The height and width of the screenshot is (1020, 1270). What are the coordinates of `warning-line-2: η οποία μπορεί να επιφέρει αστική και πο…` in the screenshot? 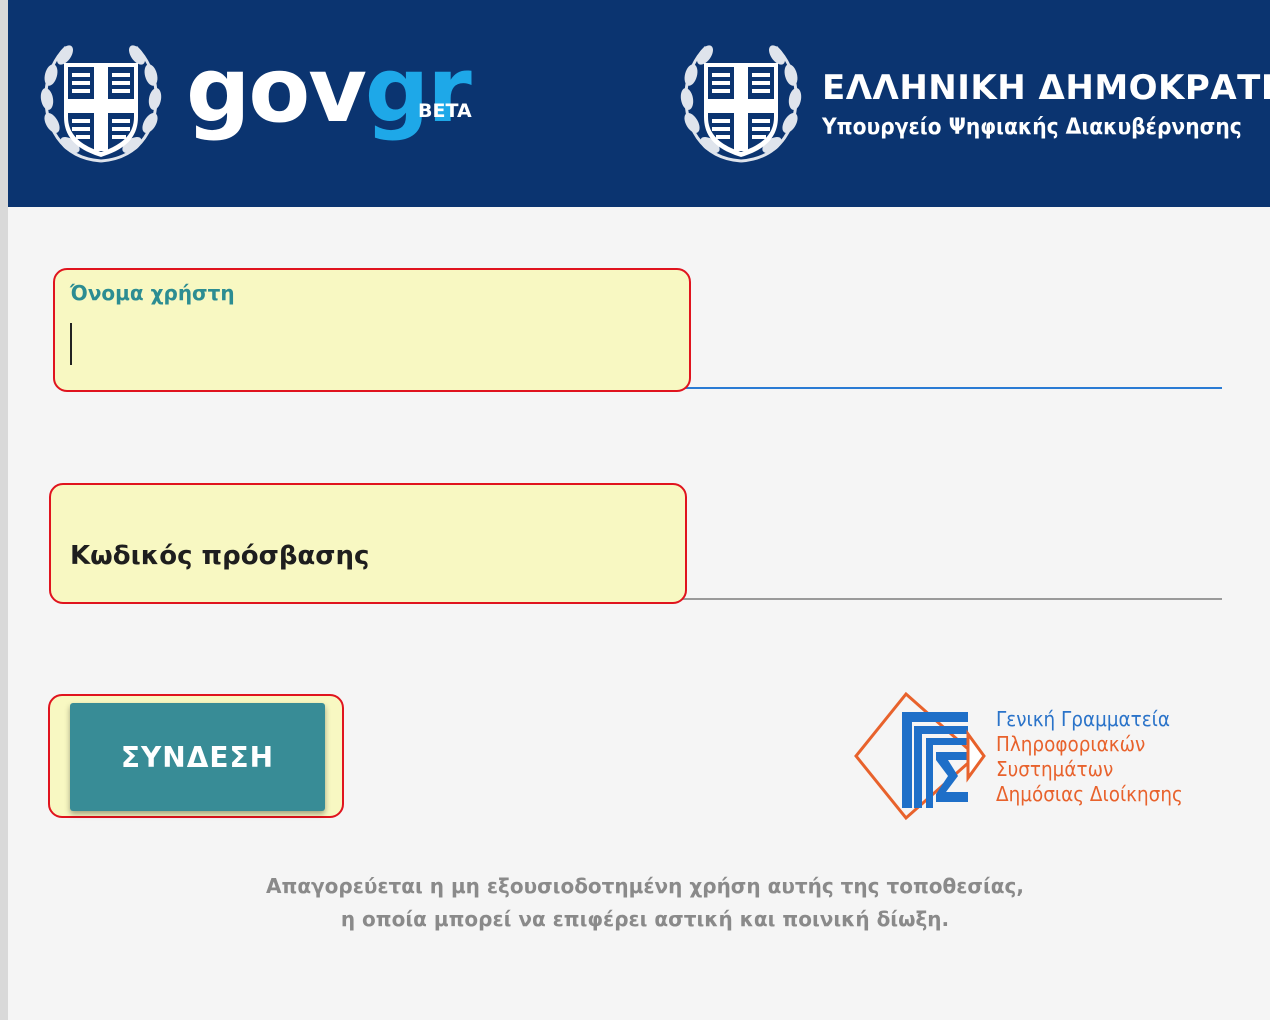 It's located at (645, 919).